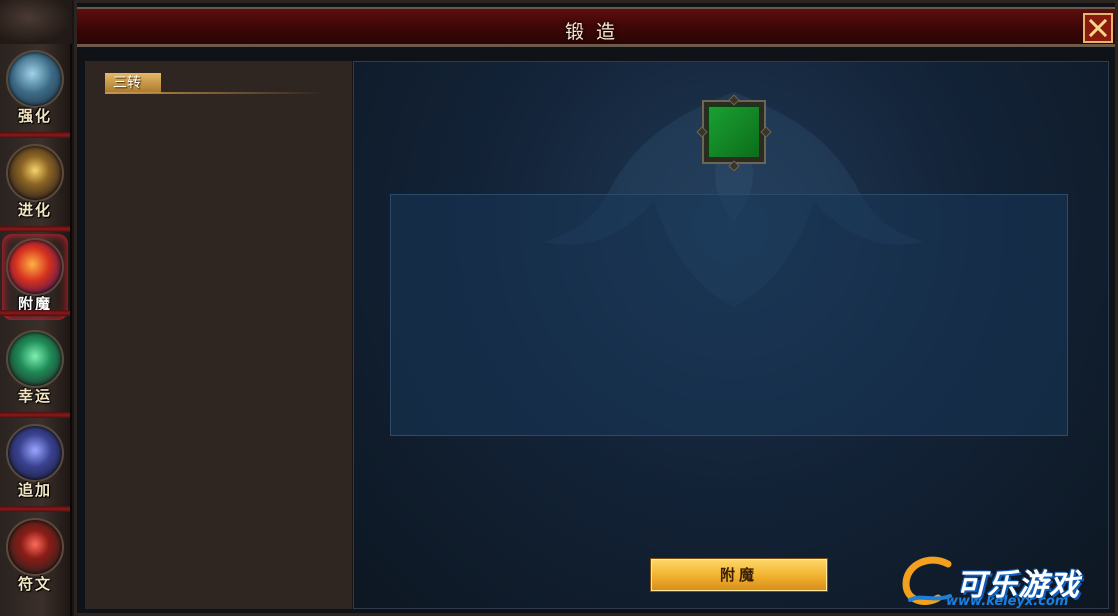 Image resolution: width=1118 pixels, height=616 pixels. I want to click on tab-rune: 符文, so click(35, 557).